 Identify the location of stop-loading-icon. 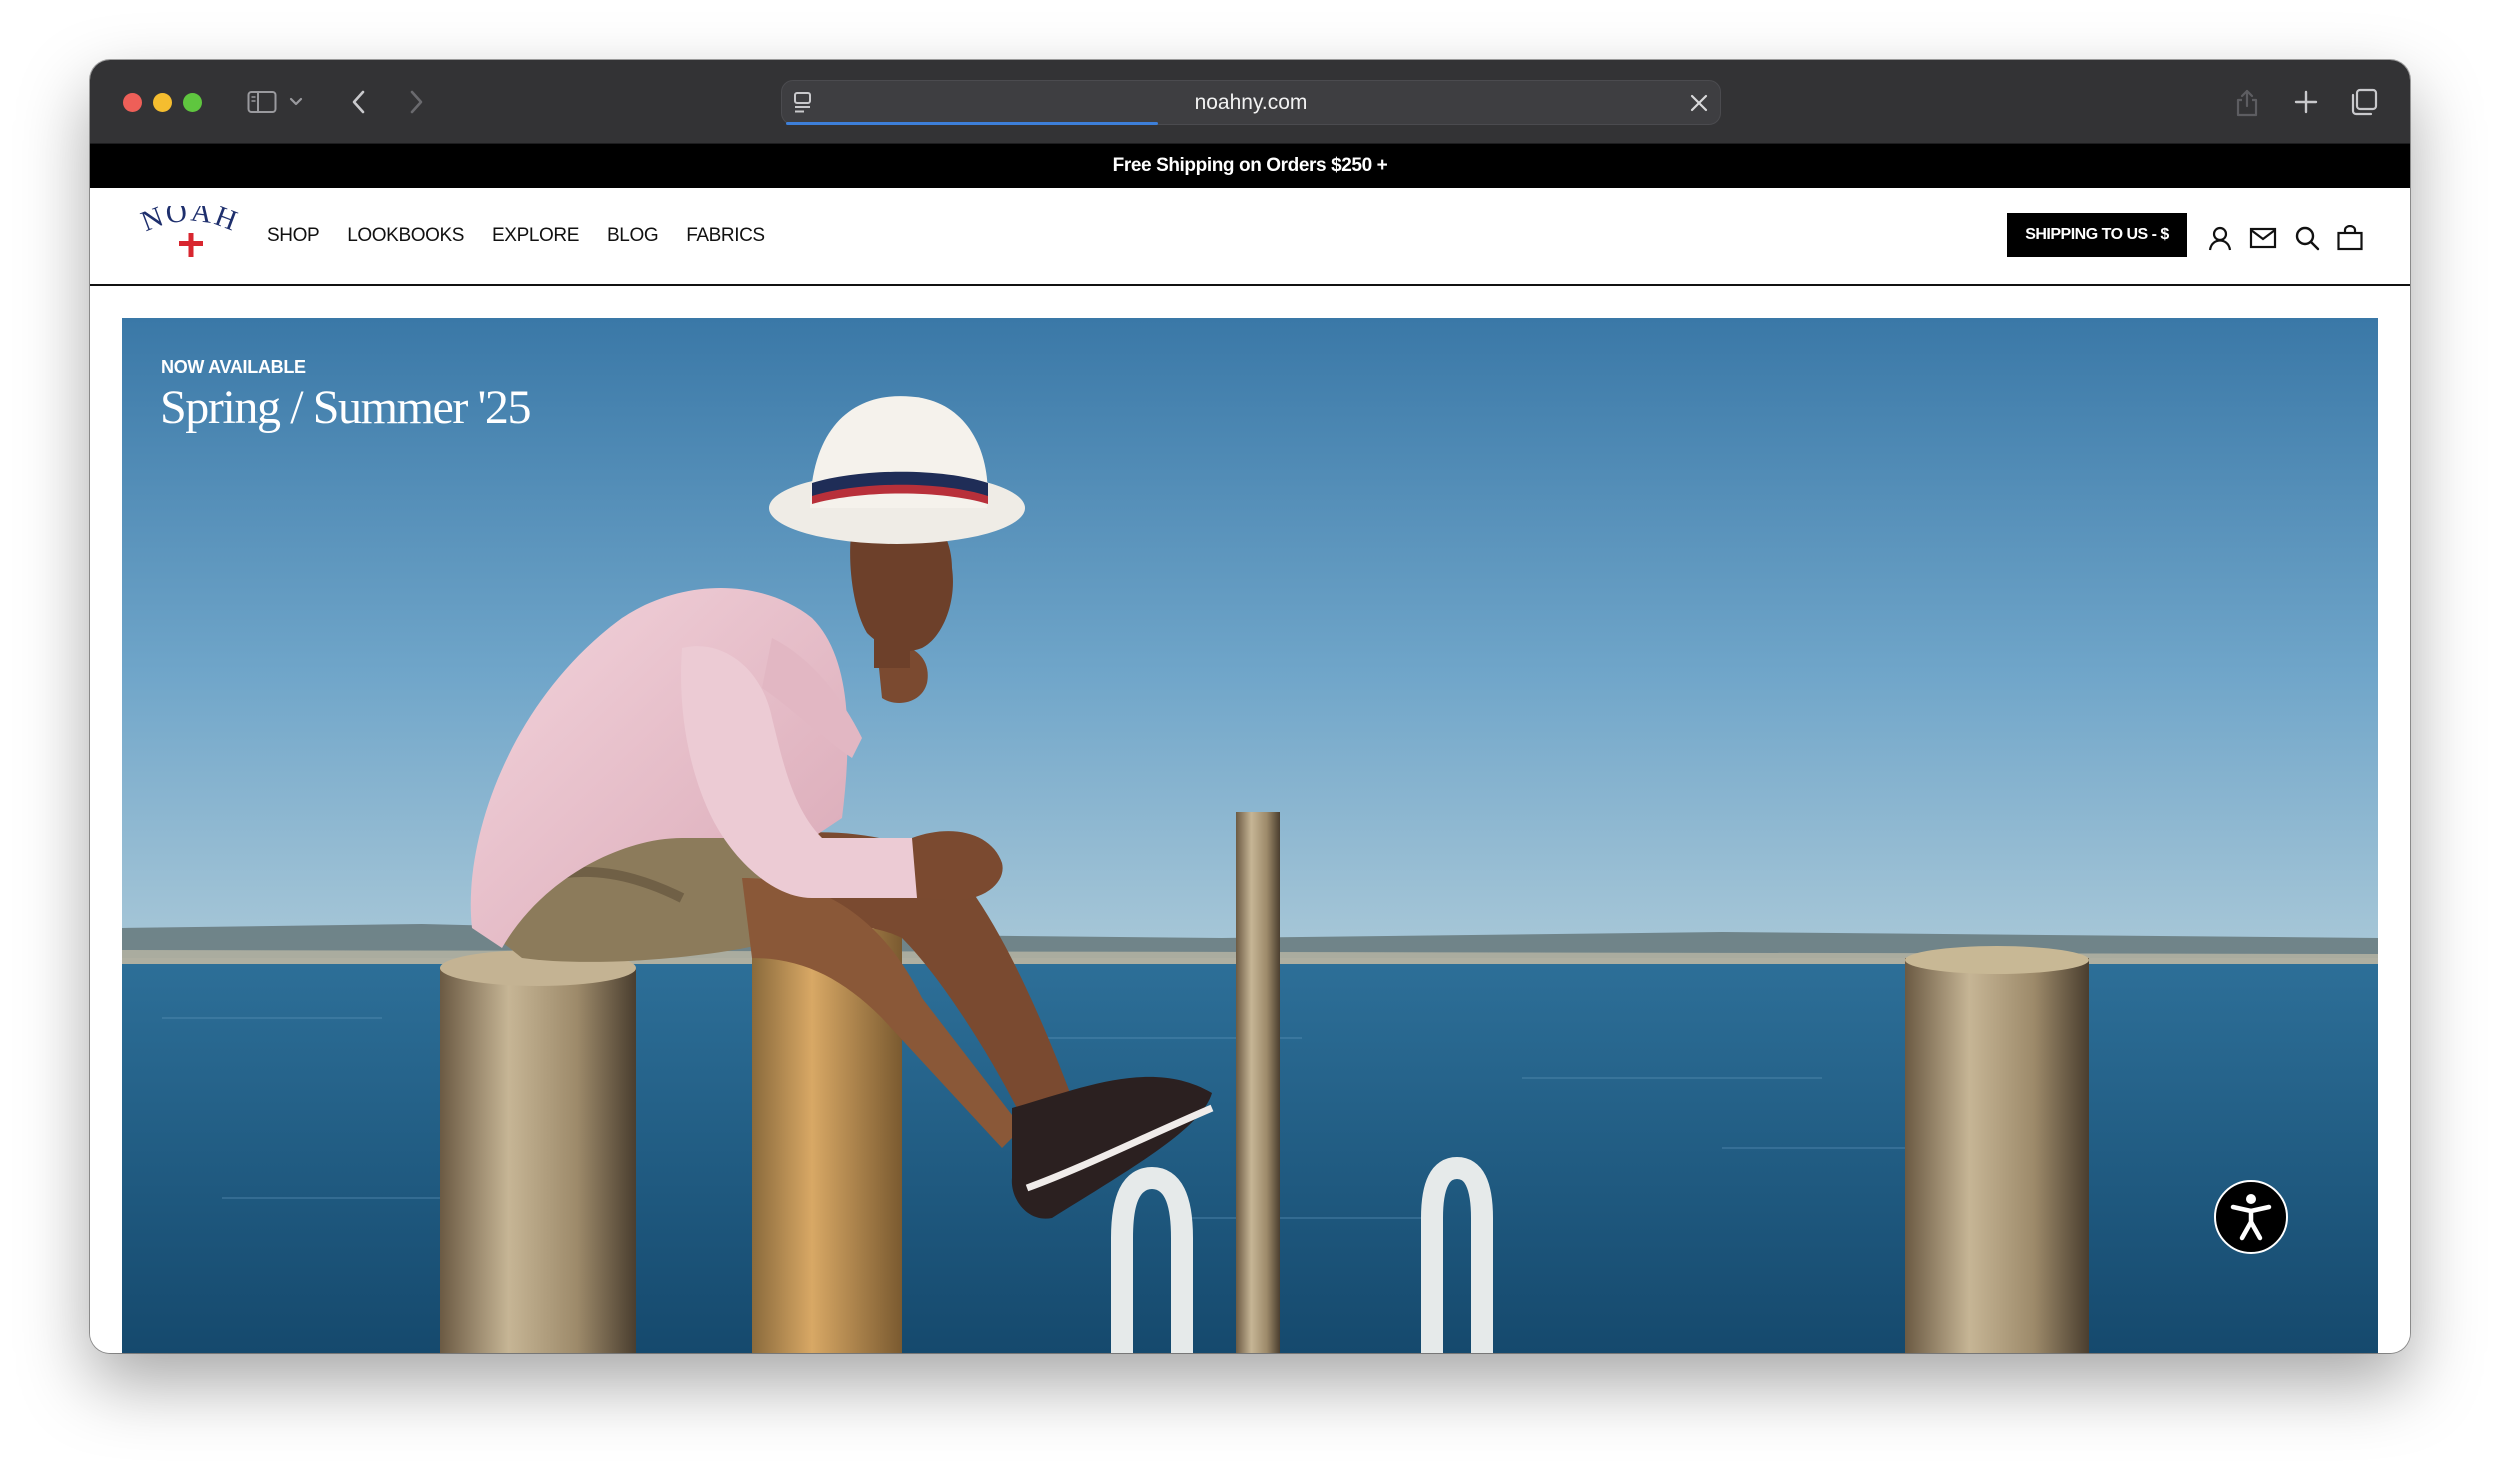
(1699, 105).